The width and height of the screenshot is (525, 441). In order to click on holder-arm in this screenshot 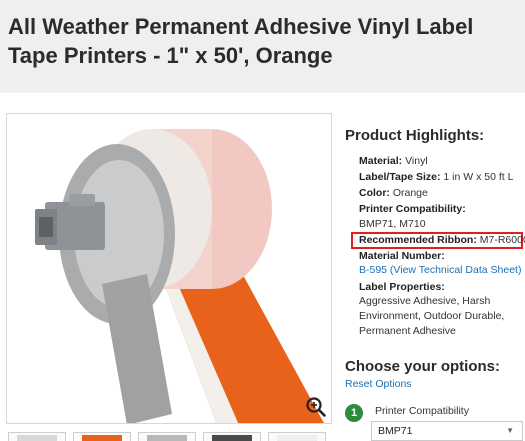, I will do `click(137, 348)`.